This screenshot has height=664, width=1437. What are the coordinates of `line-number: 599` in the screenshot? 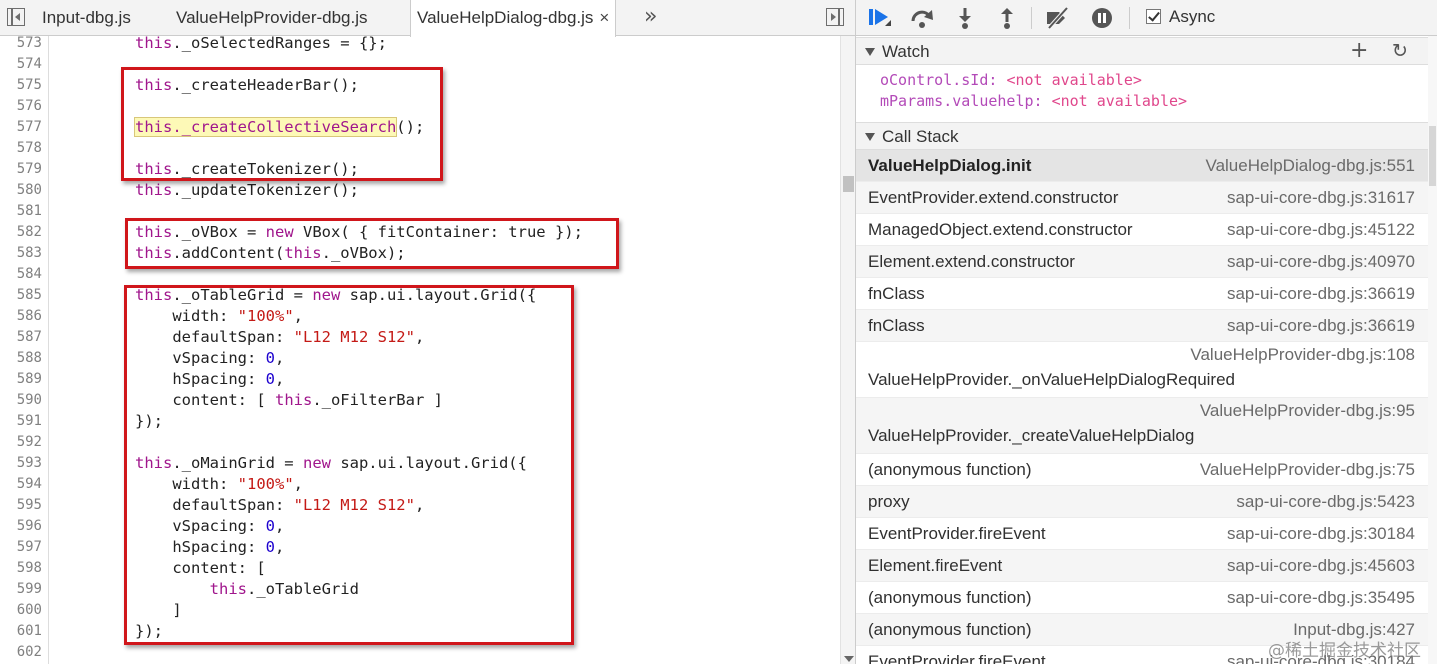 It's located at (21, 589).